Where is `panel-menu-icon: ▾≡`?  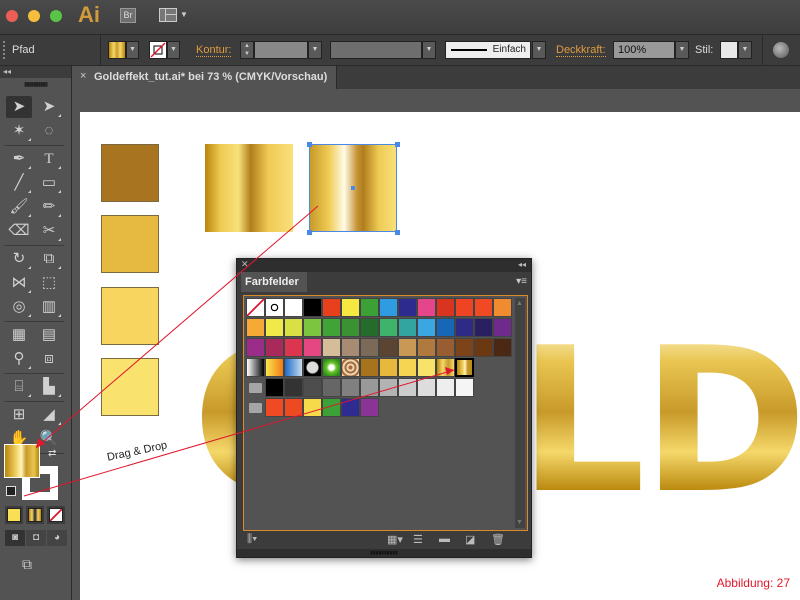
panel-menu-icon: ▾≡ is located at coordinates (521, 281).